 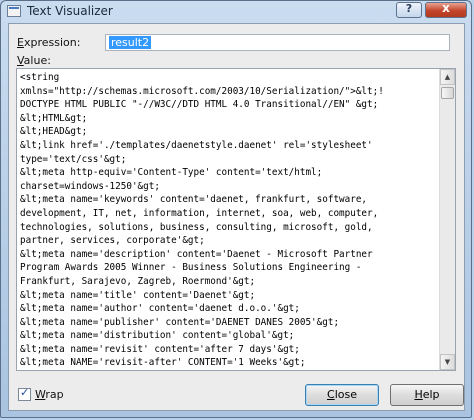 What do you see at coordinates (130, 42) in the screenshot?
I see `expression-value: result2` at bounding box center [130, 42].